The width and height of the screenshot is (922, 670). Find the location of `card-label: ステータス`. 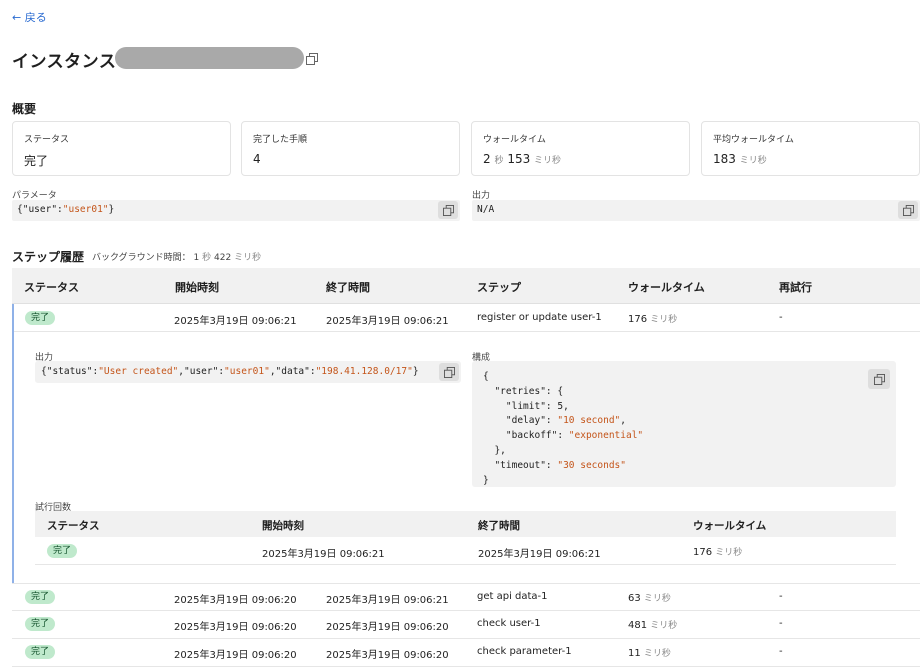

card-label: ステータス is located at coordinates (47, 140).